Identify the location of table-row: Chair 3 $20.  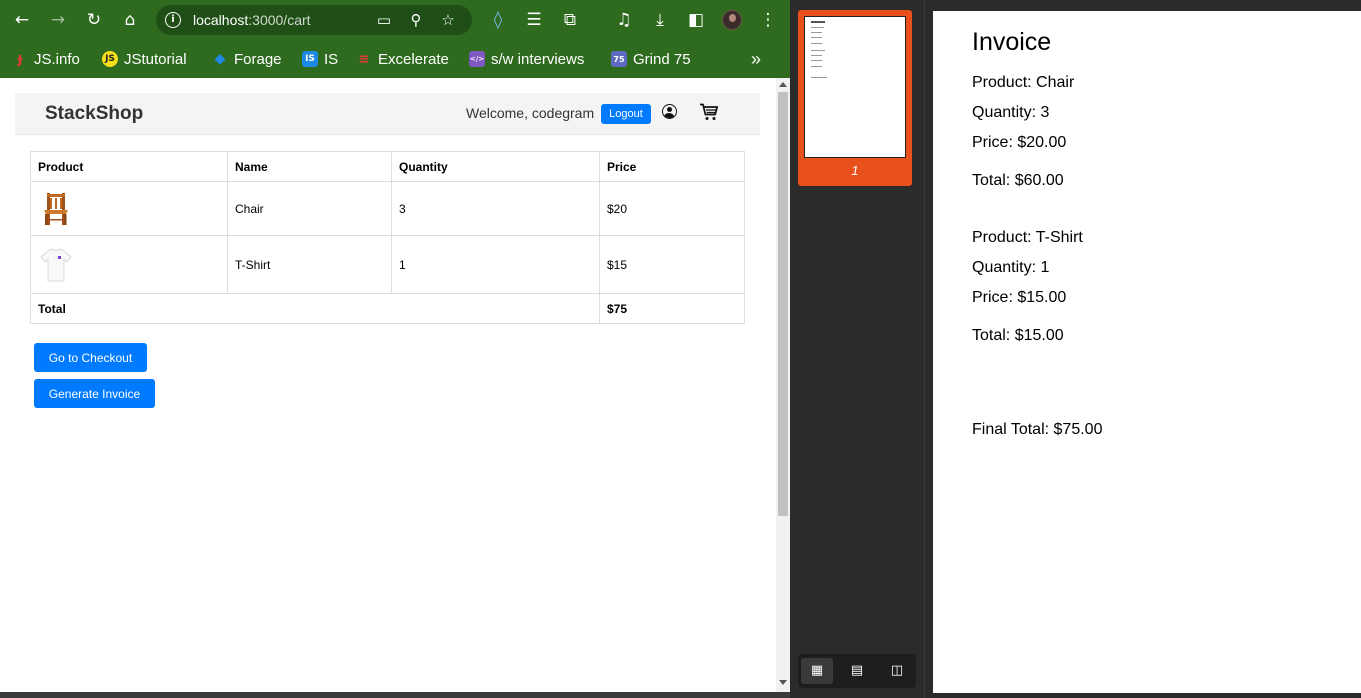
(387, 208).